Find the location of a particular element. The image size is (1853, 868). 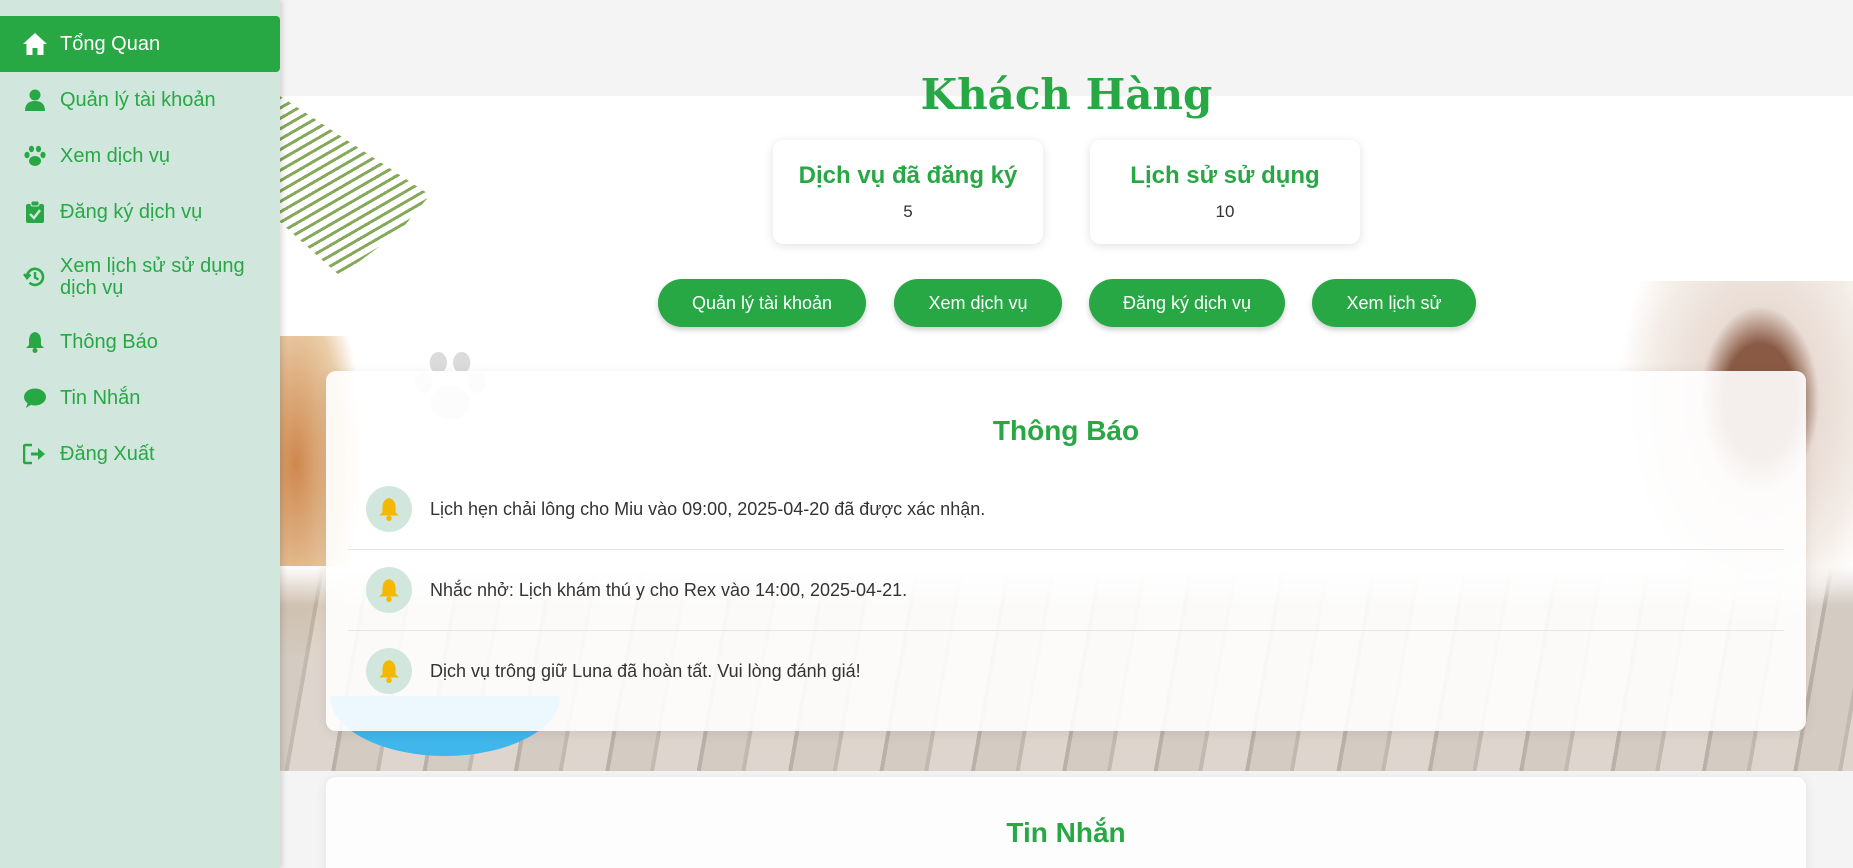

stat-card-registered: Dịch vụ đã đăng ký 5 is located at coordinates (908, 192).